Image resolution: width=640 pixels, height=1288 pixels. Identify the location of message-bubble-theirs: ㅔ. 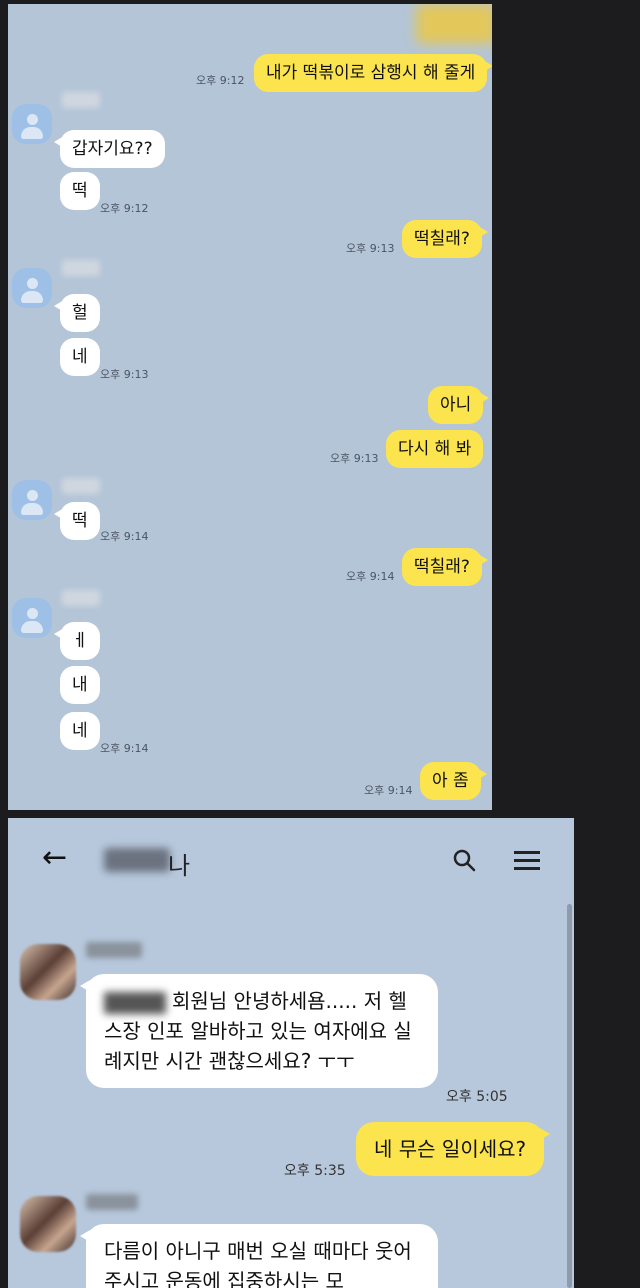
(77, 641).